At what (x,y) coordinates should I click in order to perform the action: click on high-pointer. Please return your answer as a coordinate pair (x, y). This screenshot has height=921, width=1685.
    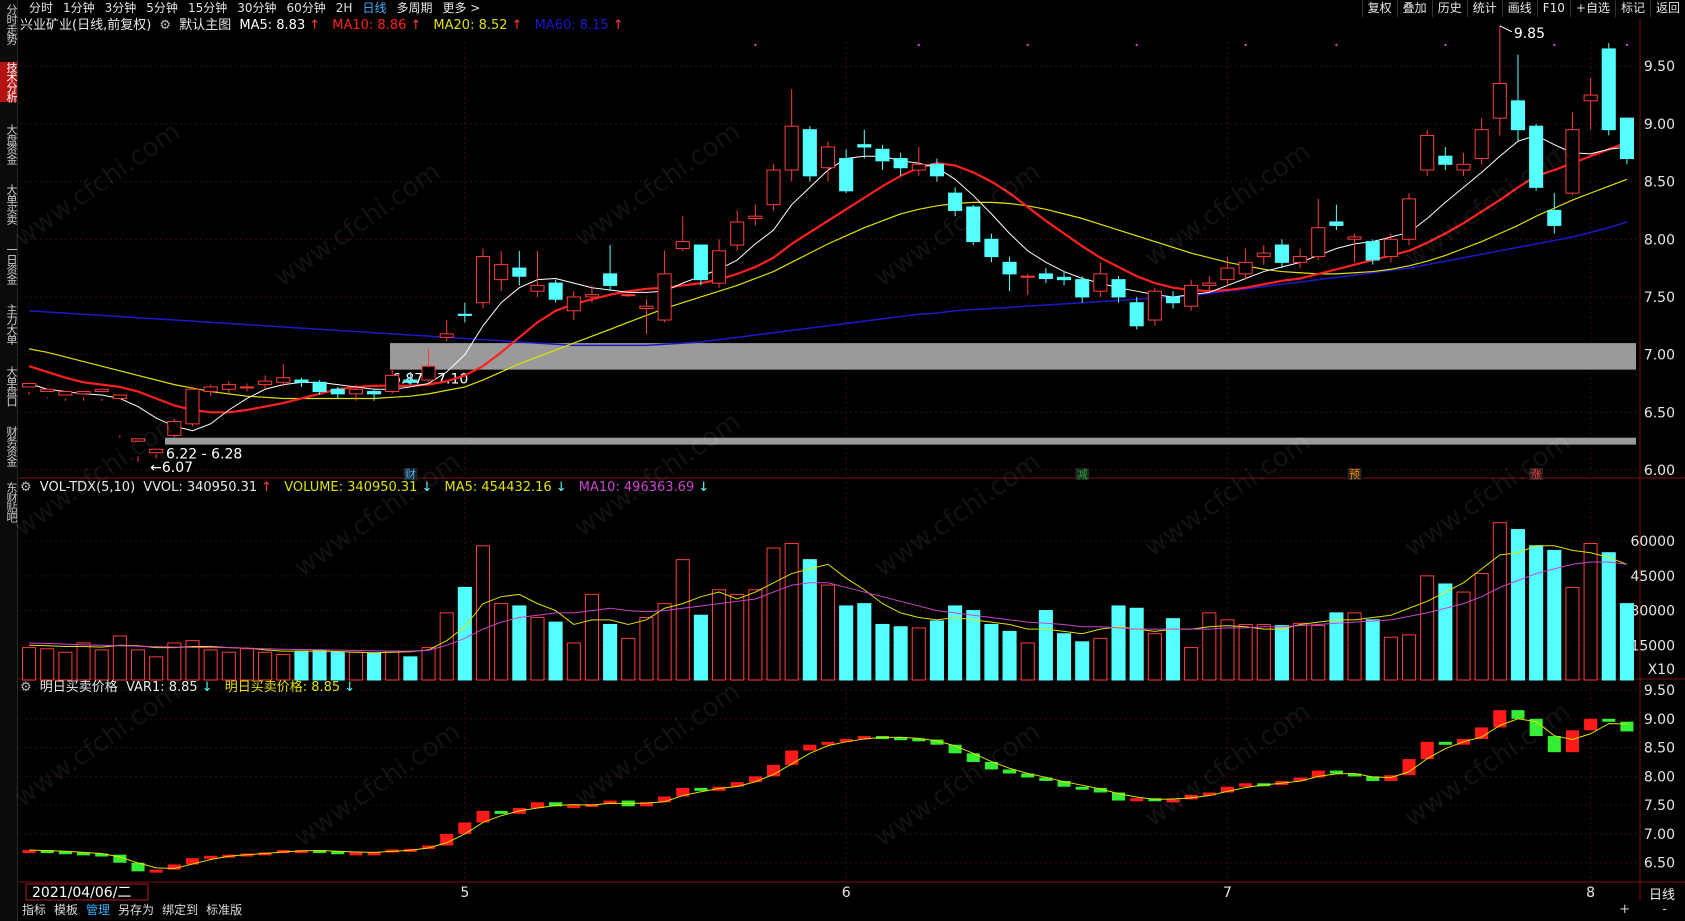
    Looking at the image, I should click on (1506, 29).